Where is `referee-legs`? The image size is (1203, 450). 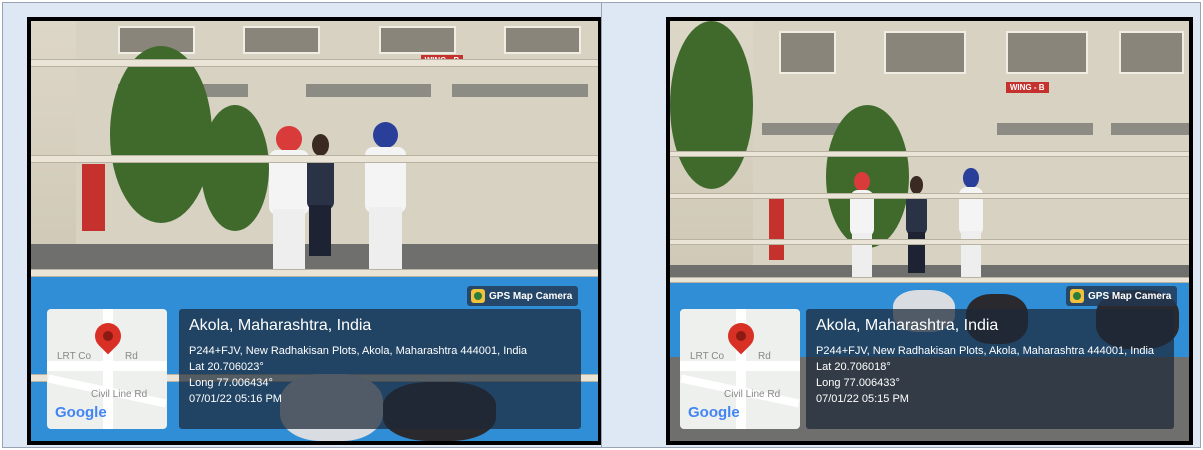
referee-legs is located at coordinates (320, 231).